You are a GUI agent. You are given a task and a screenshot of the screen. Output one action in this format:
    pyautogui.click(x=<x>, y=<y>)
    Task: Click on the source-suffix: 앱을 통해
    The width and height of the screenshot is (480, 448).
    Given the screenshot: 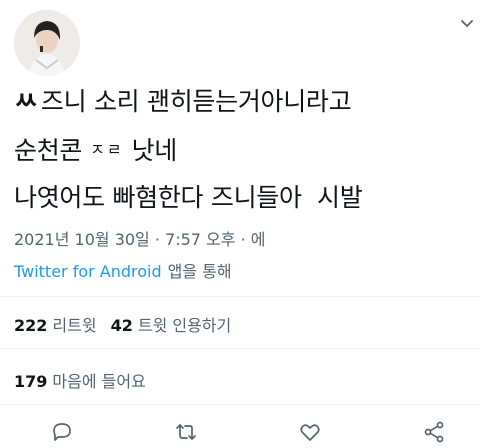 What is the action you would take?
    pyautogui.click(x=199, y=271)
    